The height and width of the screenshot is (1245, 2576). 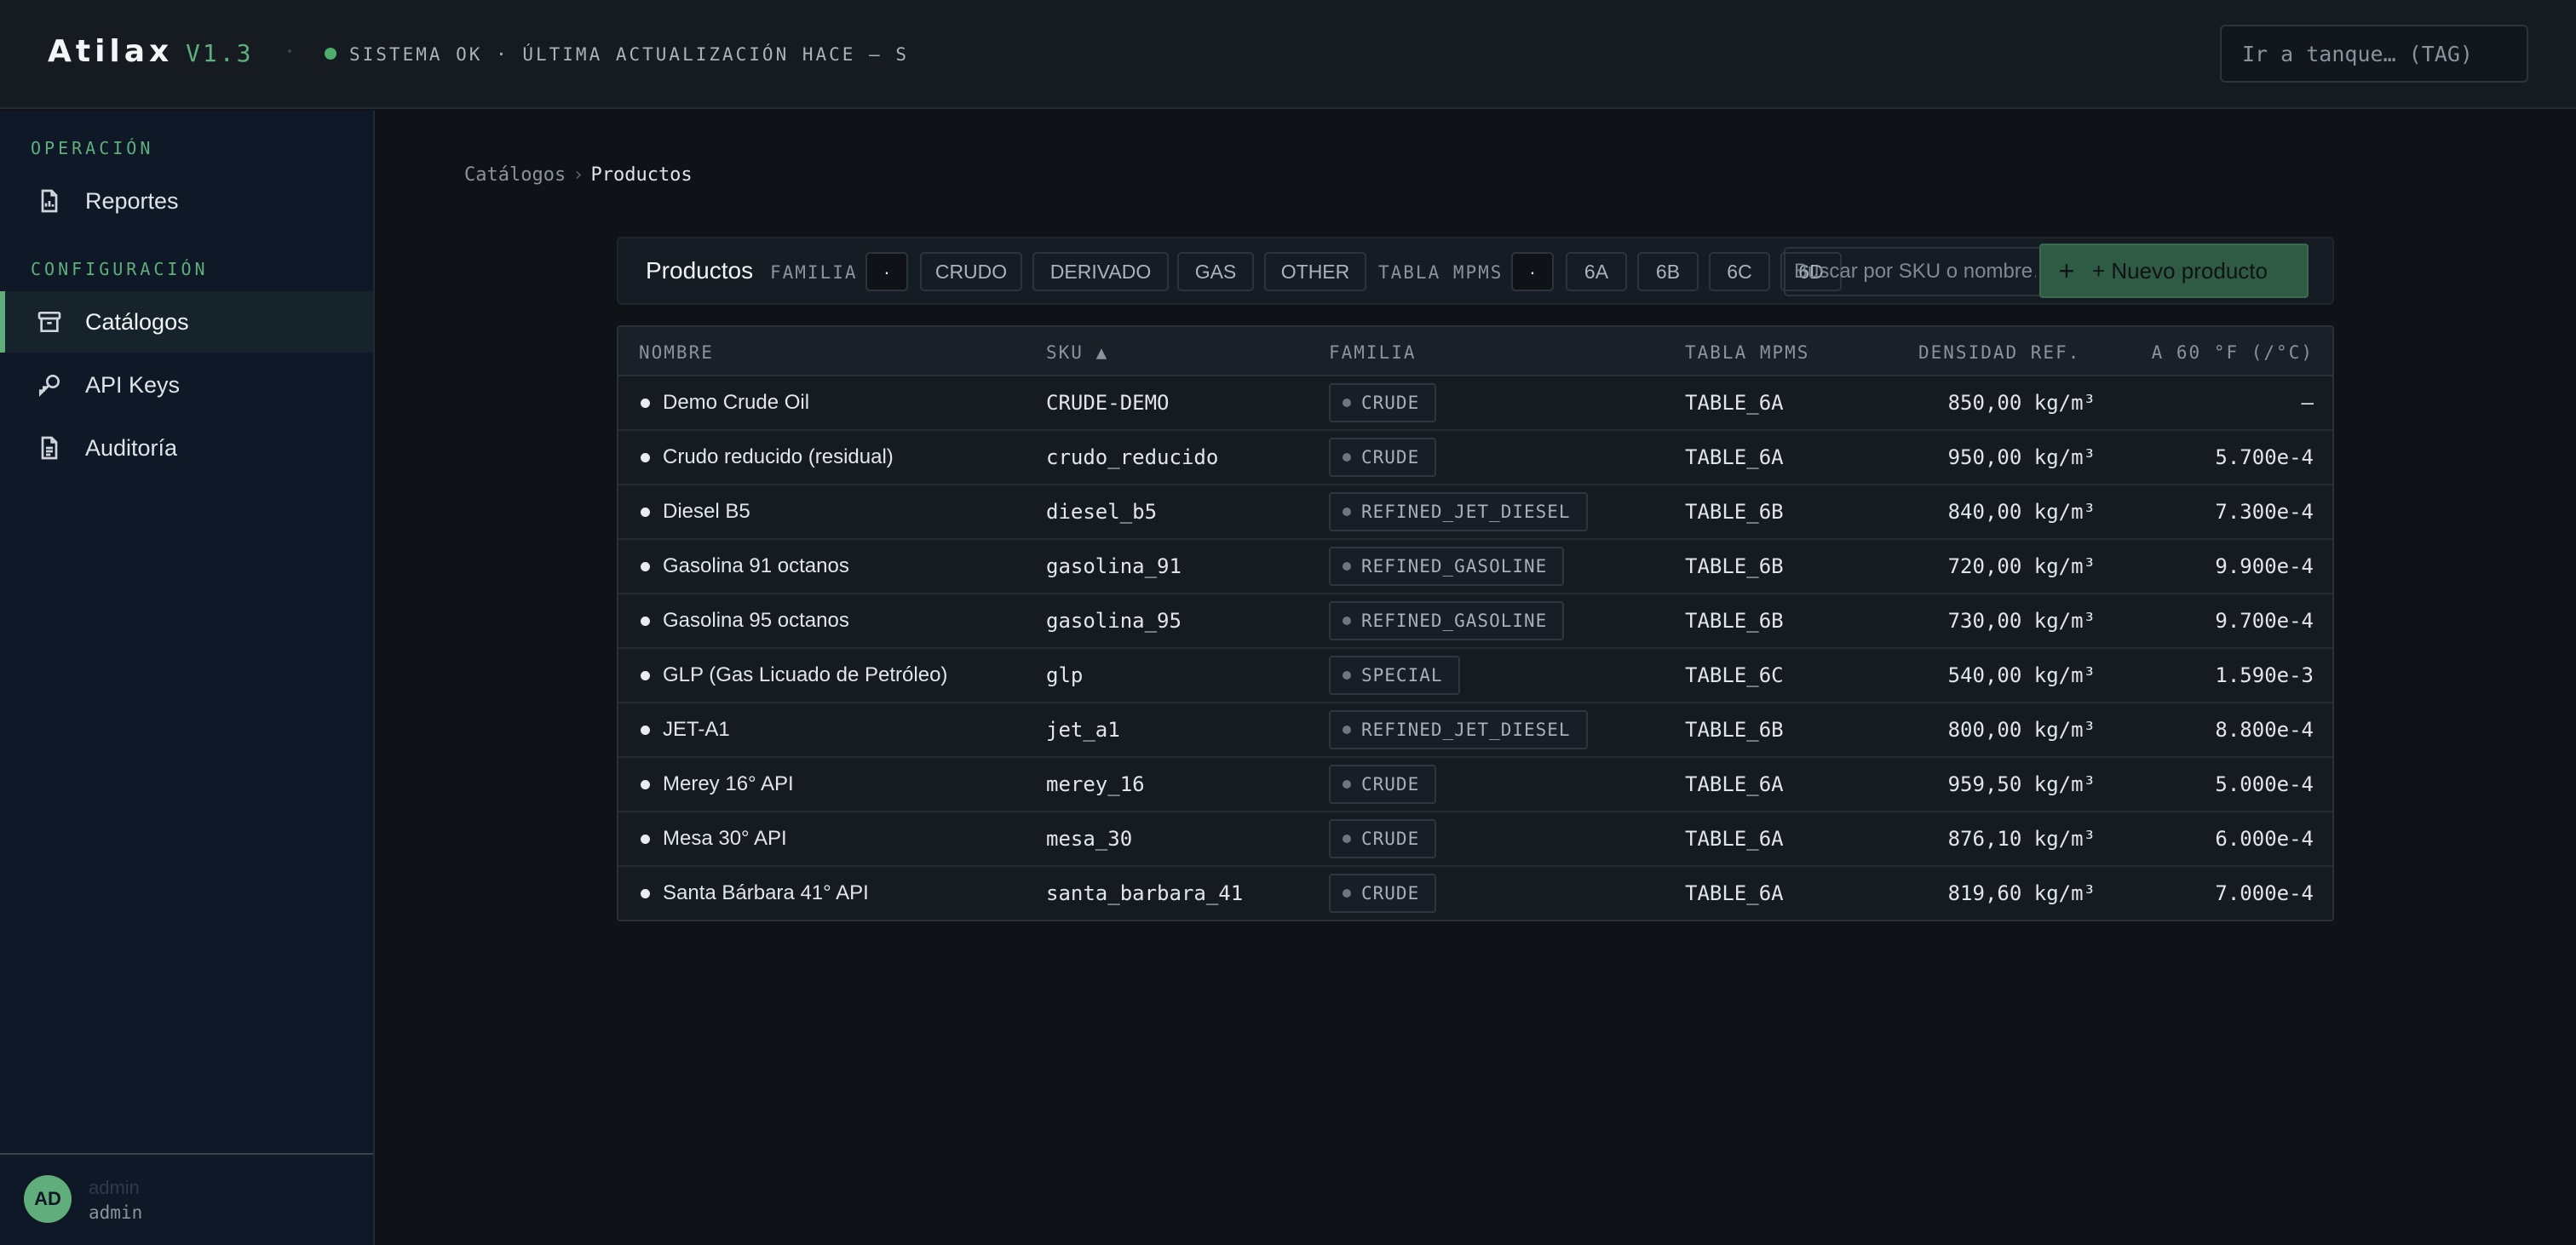 What do you see at coordinates (696, 729) in the screenshot?
I see `cell-name: JET-A1` at bounding box center [696, 729].